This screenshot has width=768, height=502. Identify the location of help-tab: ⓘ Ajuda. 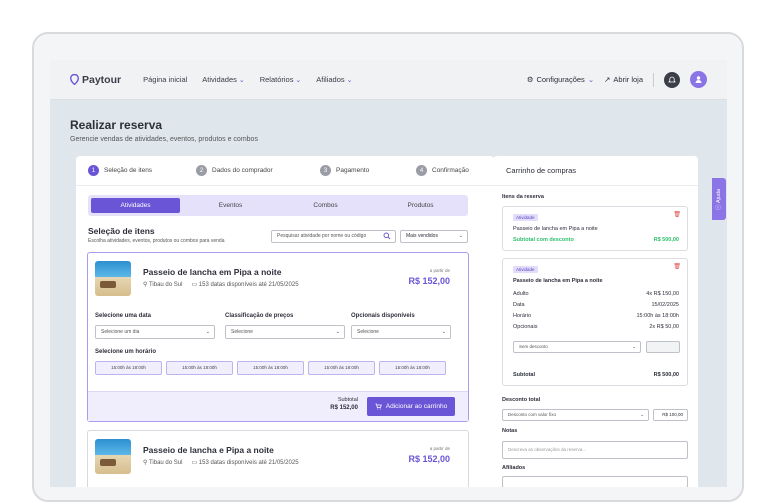
(719, 199).